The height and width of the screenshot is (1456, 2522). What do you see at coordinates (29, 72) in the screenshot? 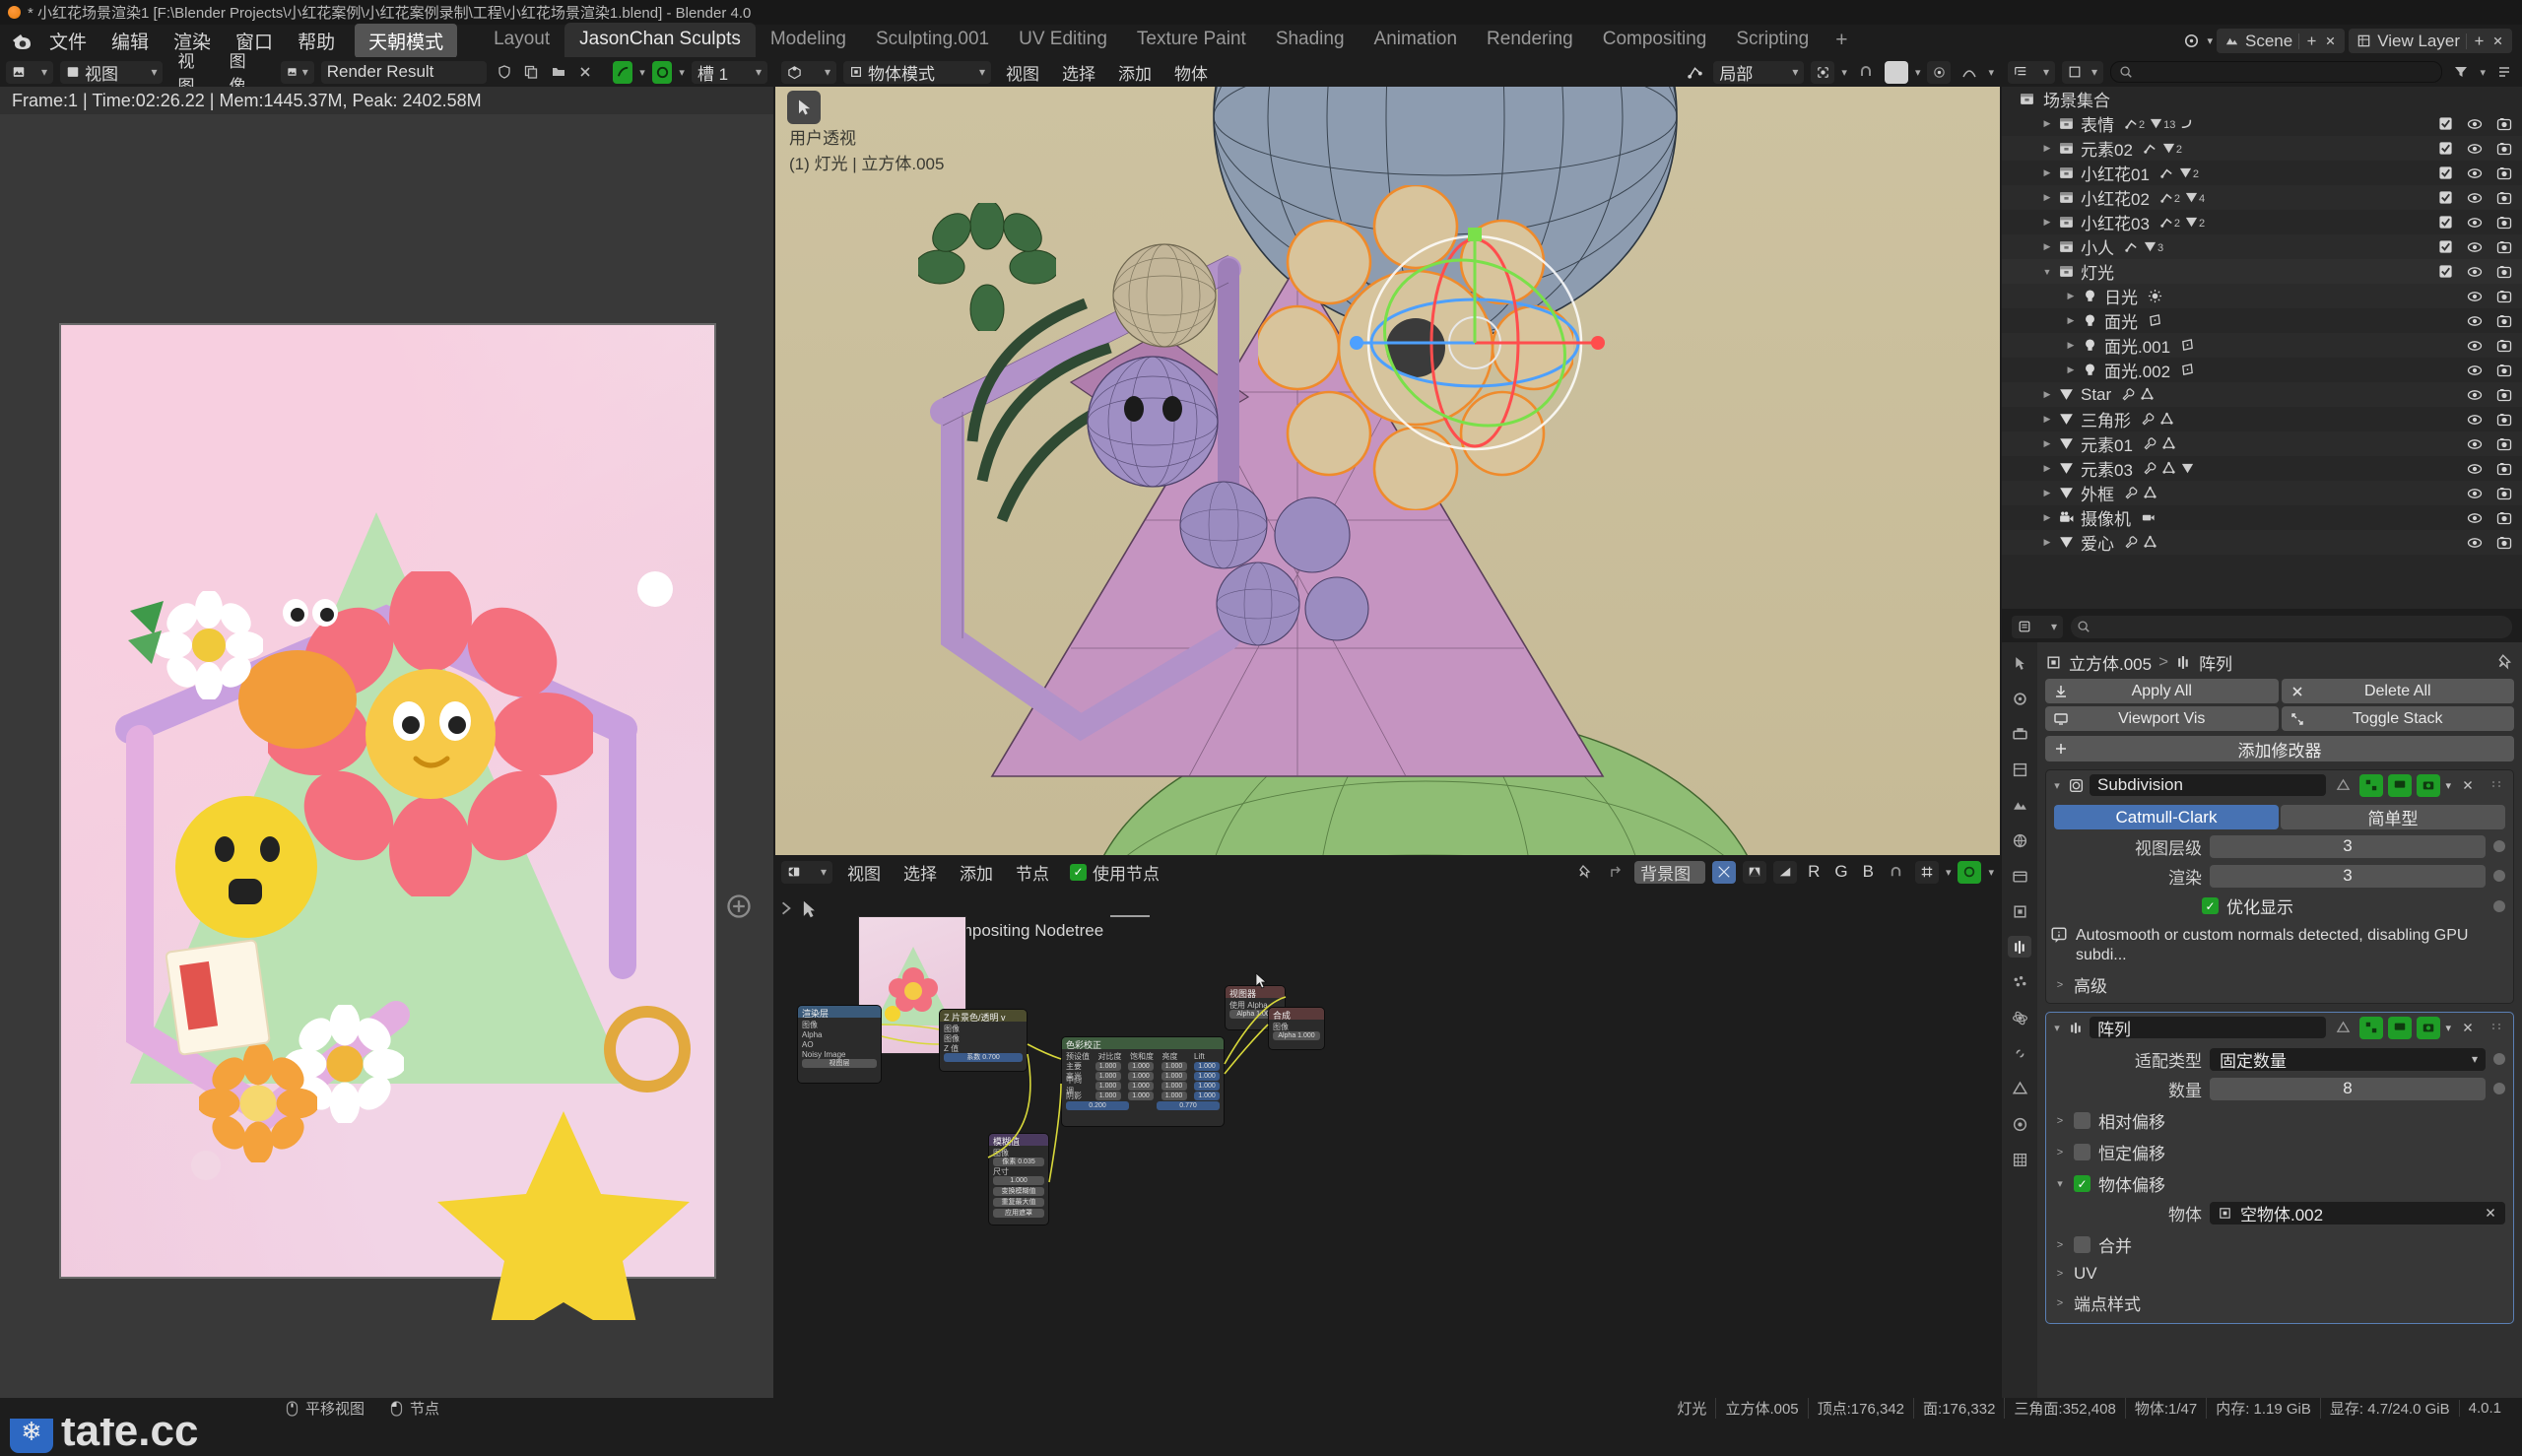
I see `editor-type-selector: ▾` at bounding box center [29, 72].